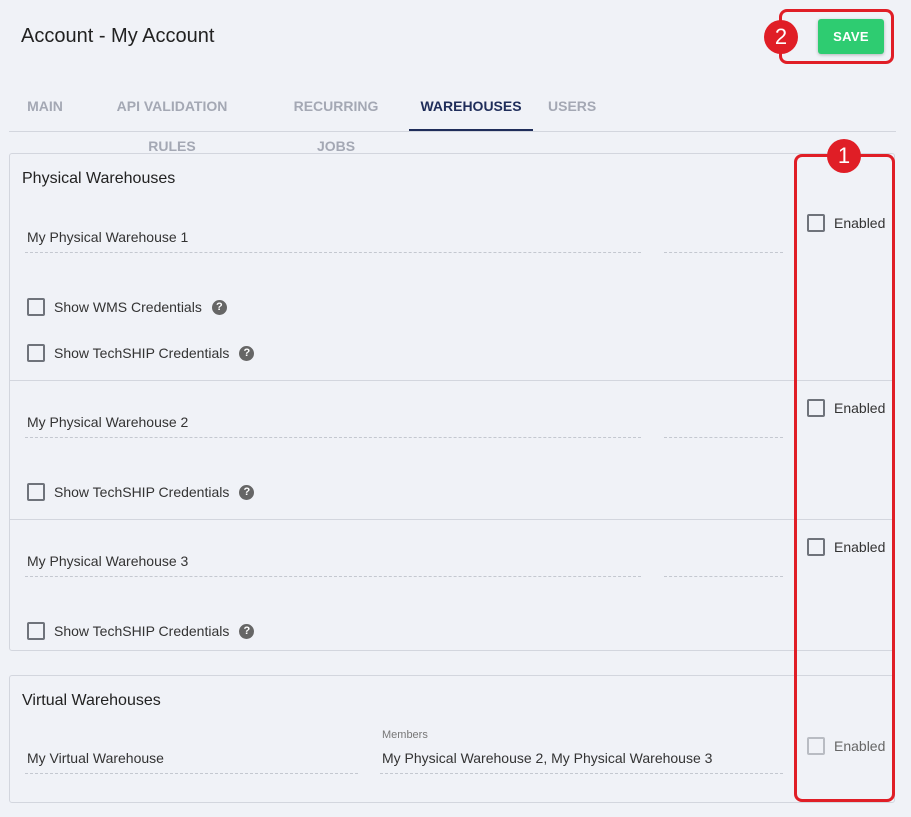 The image size is (911, 817). Describe the element at coordinates (723, 558) in the screenshot. I see `warehouse-3-secondary-field` at that location.